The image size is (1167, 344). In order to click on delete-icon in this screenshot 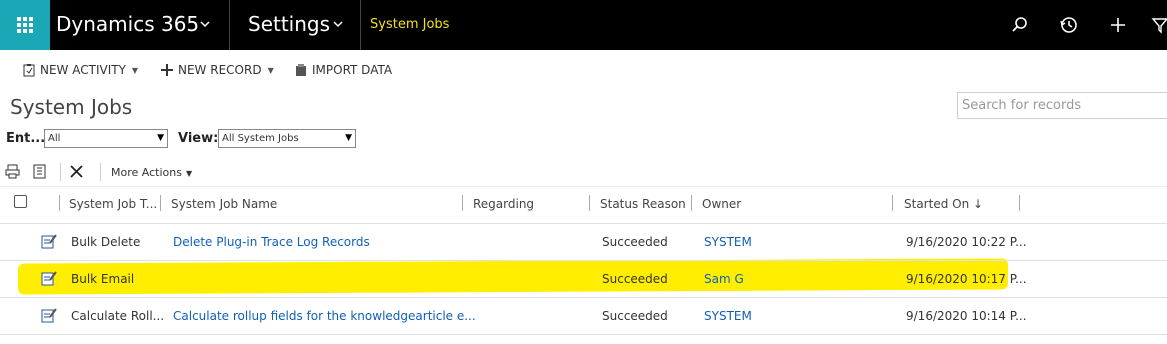, I will do `click(76, 171)`.